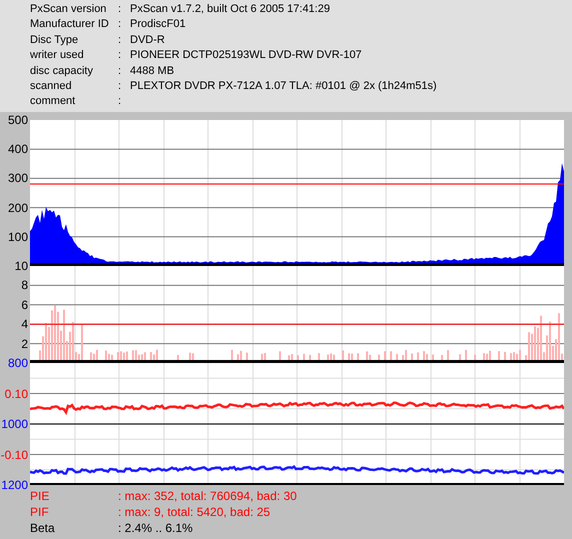  Describe the element at coordinates (14, 455) in the screenshot. I see `axis-label: -0.10` at that location.